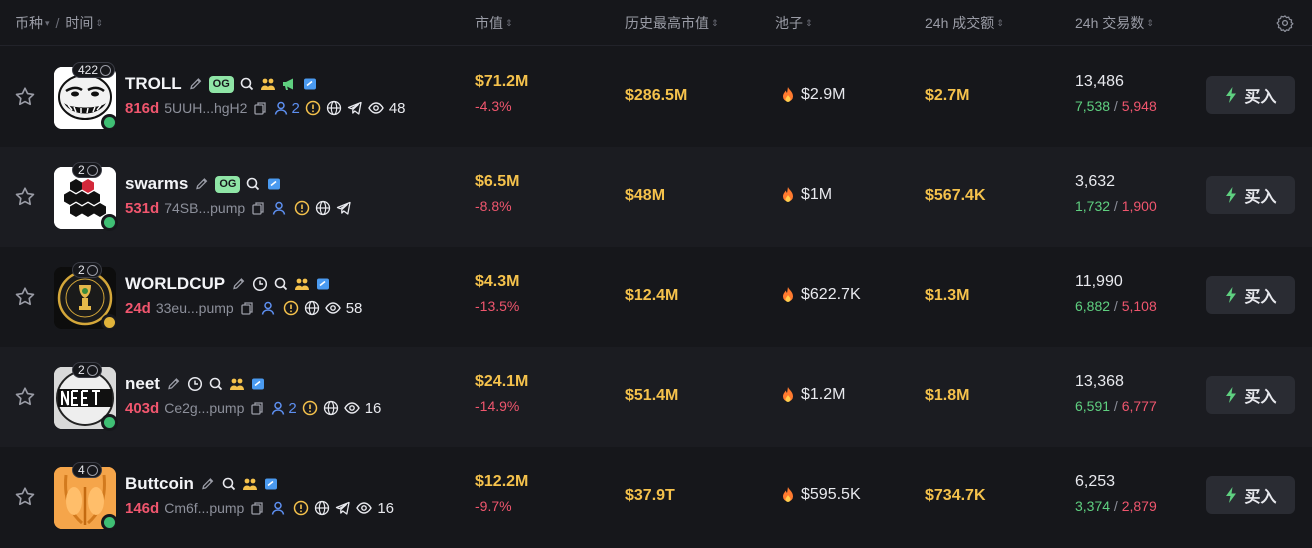 This screenshot has width=1312, height=548. I want to click on market-cap: $6.5M, so click(497, 181).